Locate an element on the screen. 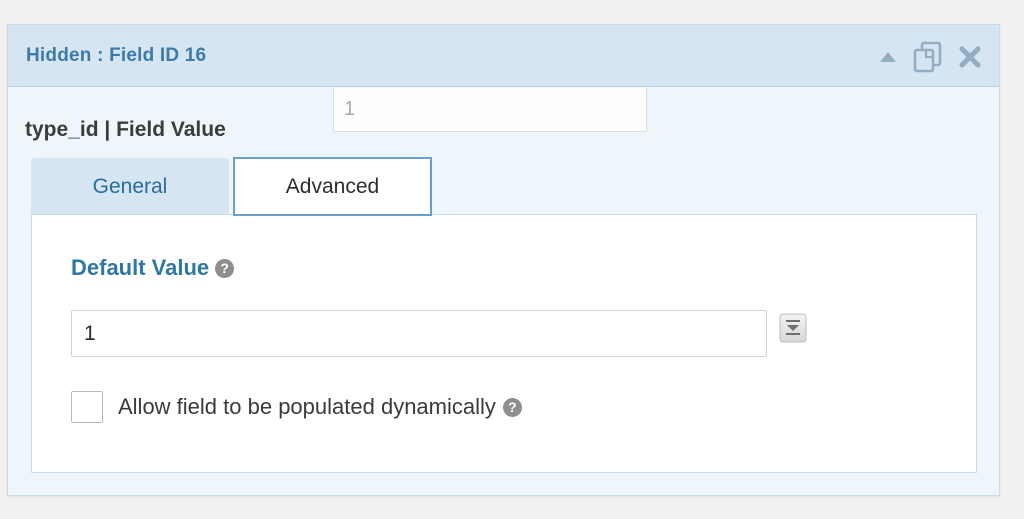  header-actions is located at coordinates (930, 57).